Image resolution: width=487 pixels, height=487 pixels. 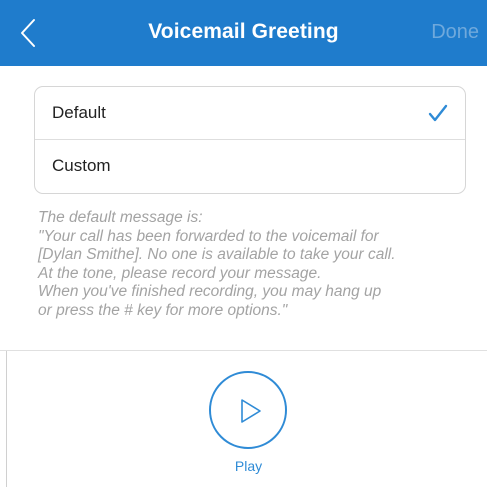 What do you see at coordinates (120, 217) in the screenshot?
I see `description-line: The default message is:` at bounding box center [120, 217].